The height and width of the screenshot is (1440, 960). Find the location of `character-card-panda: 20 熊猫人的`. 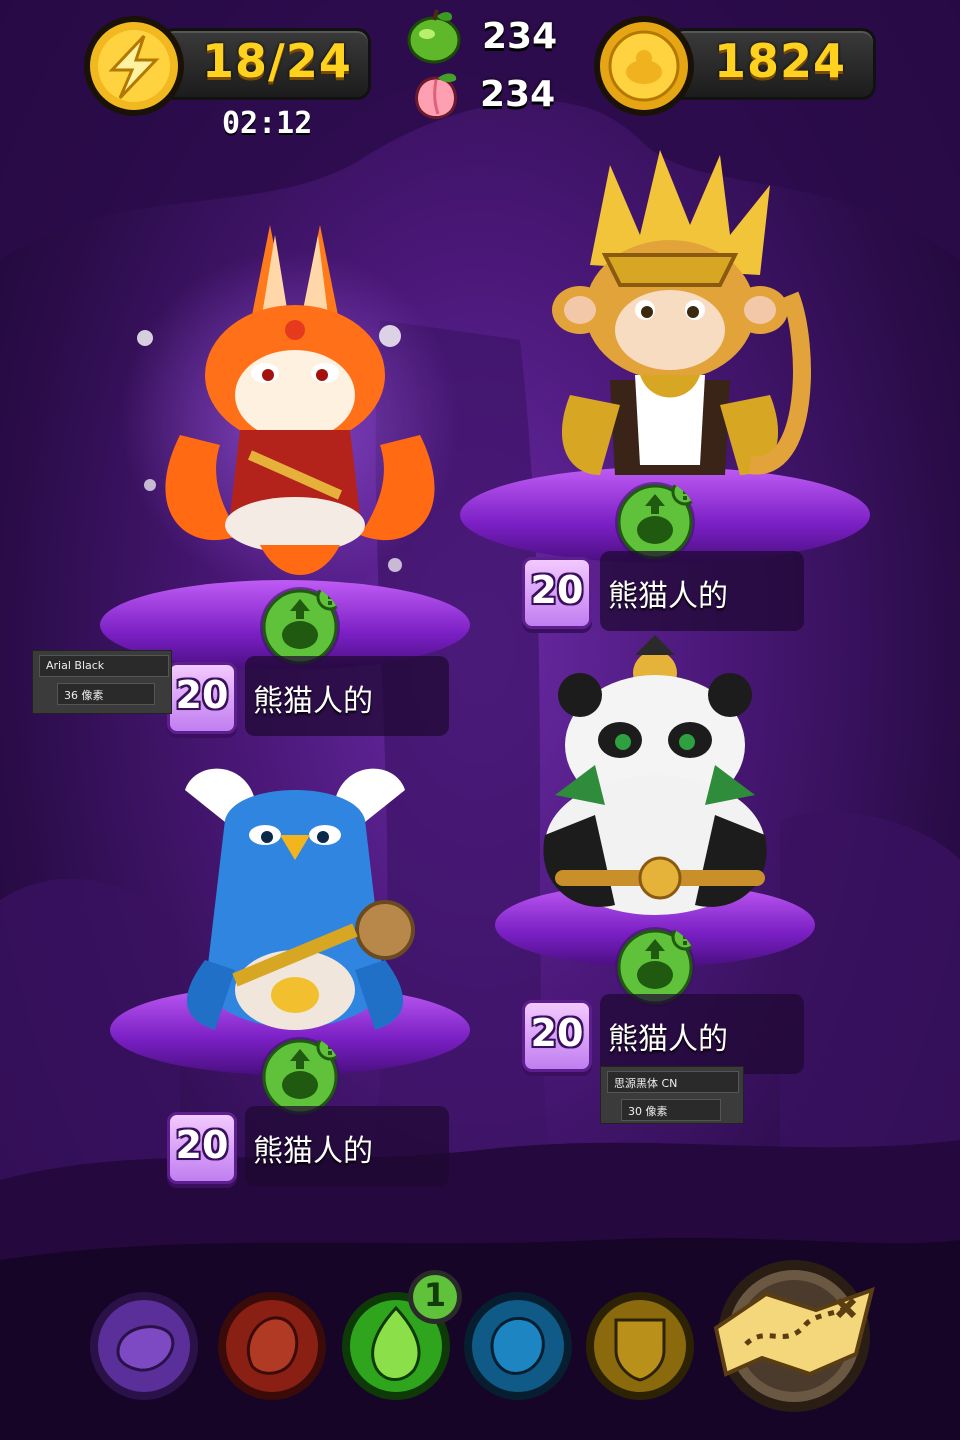

character-card-panda: 20 熊猫人的 is located at coordinates (658, 1034).